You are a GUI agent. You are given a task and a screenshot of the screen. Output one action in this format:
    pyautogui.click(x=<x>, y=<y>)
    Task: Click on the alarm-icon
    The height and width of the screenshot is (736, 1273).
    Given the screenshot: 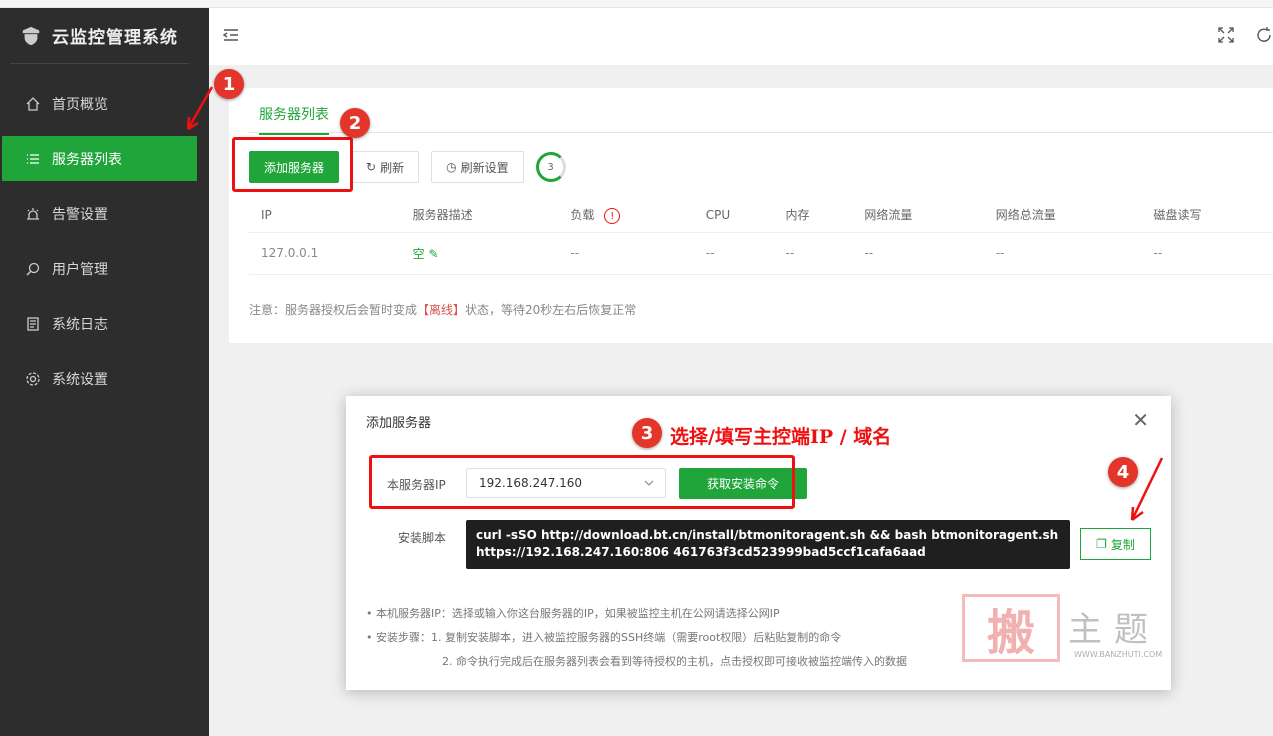 What is the action you would take?
    pyautogui.click(x=33, y=214)
    